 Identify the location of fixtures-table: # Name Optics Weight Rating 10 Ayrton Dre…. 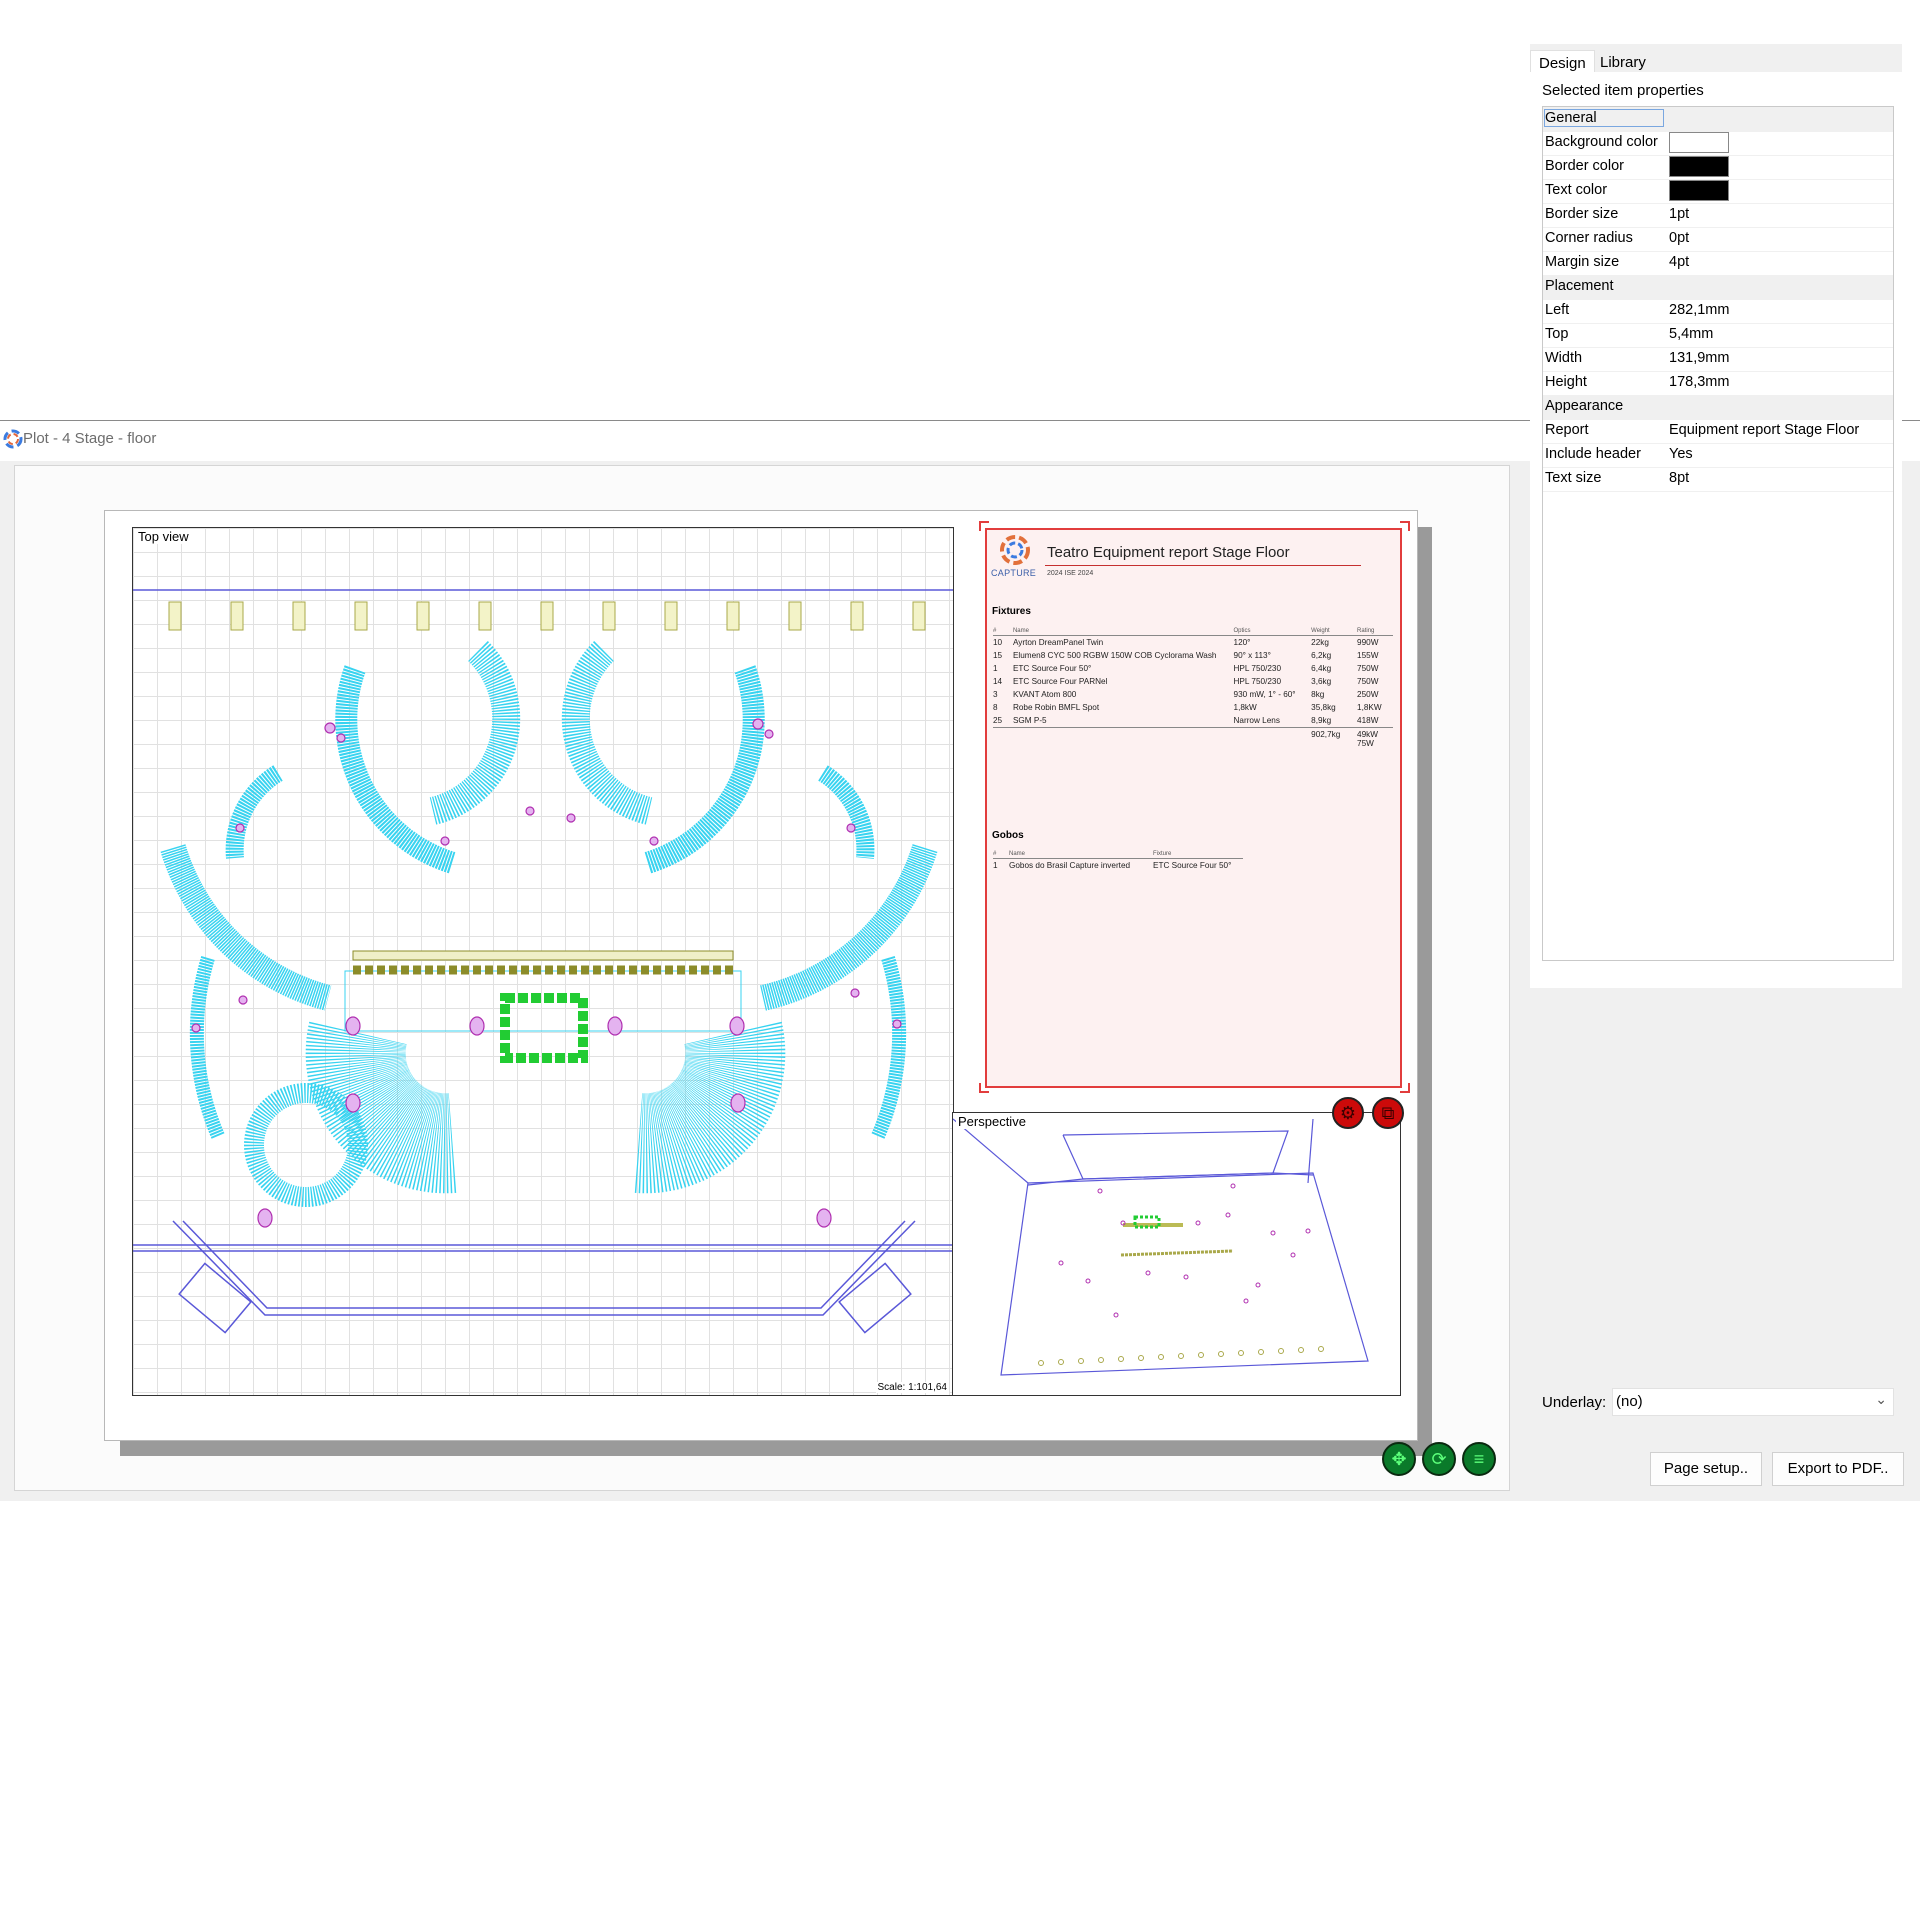
(1193, 688).